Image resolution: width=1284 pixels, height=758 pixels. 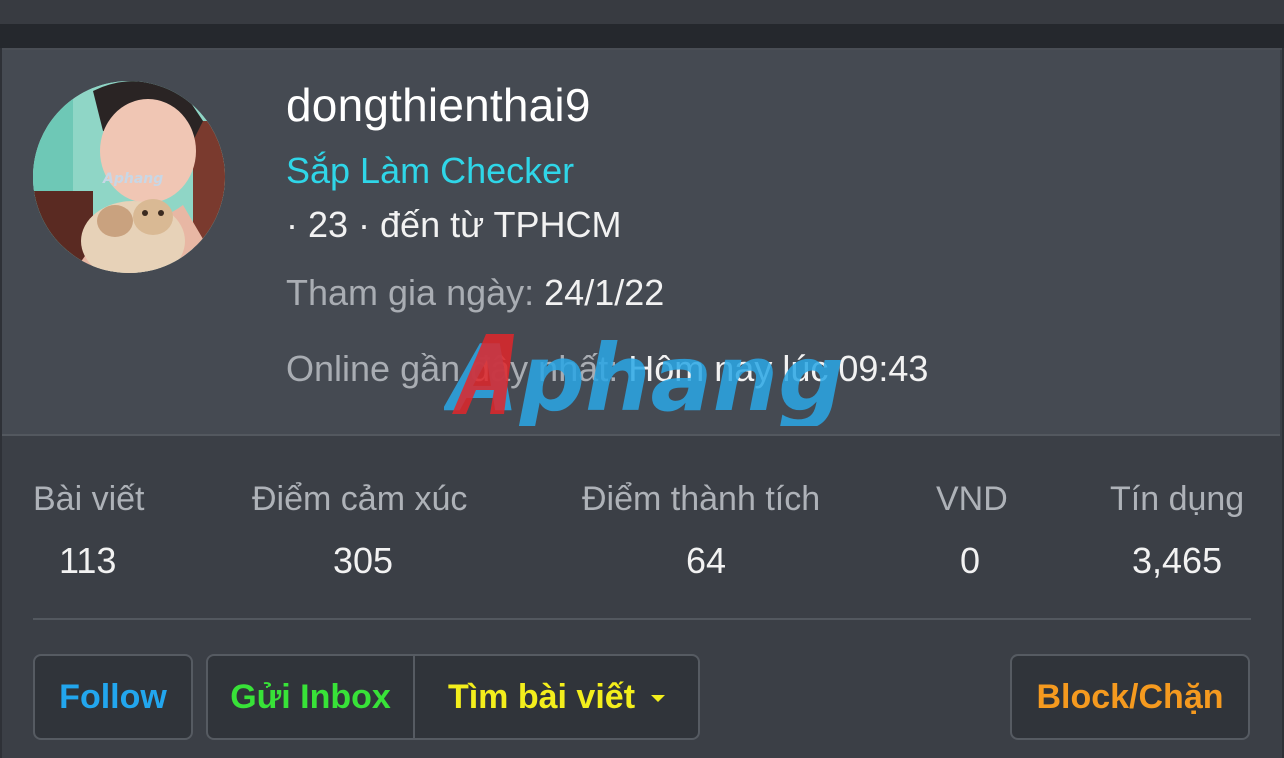 I want to click on follow-button: Follow, so click(x=113, y=697).